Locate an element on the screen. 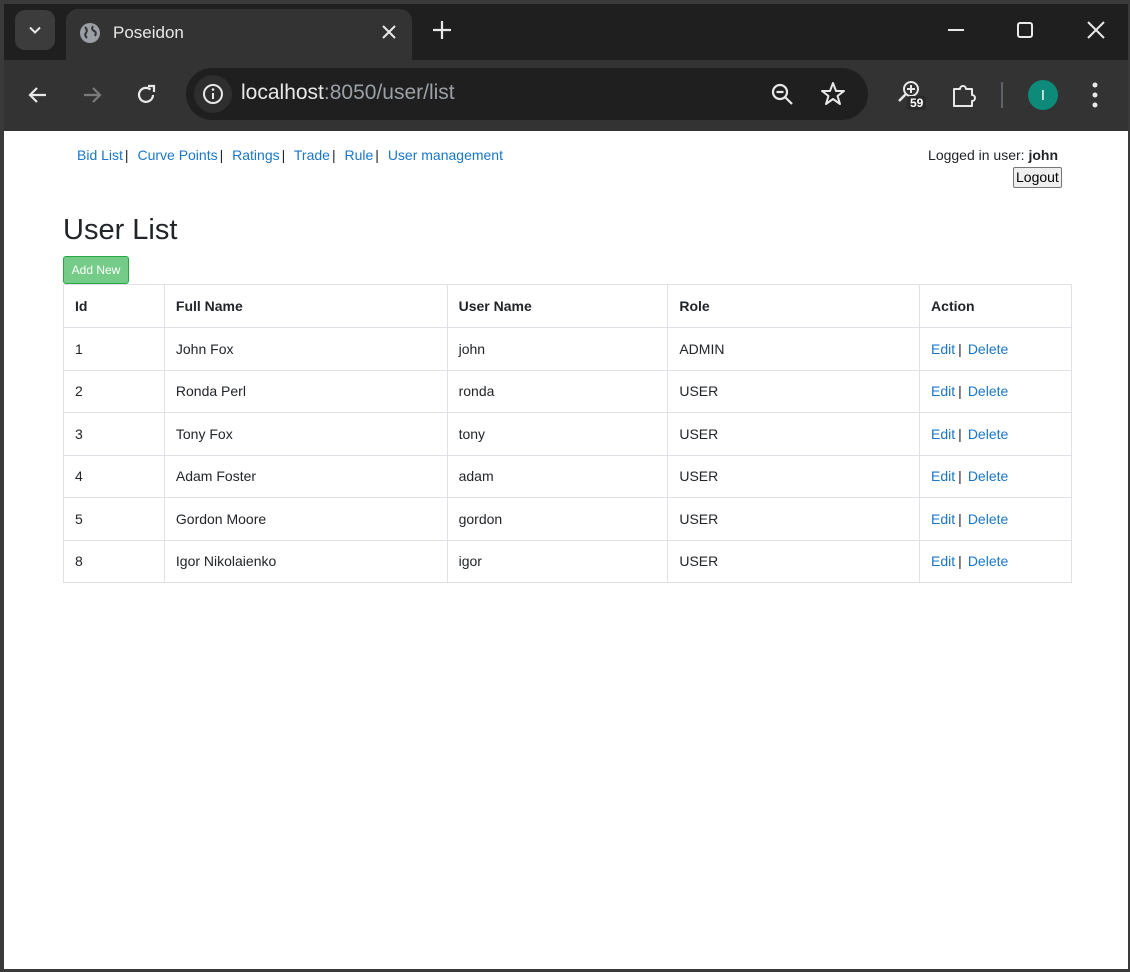  column-header-full-name: Full Name is located at coordinates (305, 306).